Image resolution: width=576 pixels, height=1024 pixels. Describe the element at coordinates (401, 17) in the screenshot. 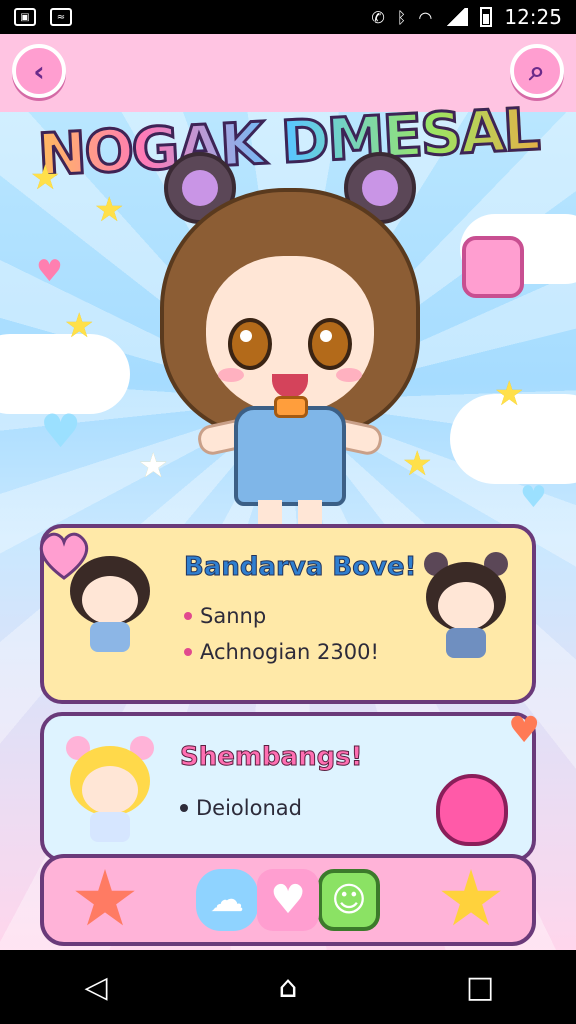

I see `bluetooth-icon: ᛒ` at that location.